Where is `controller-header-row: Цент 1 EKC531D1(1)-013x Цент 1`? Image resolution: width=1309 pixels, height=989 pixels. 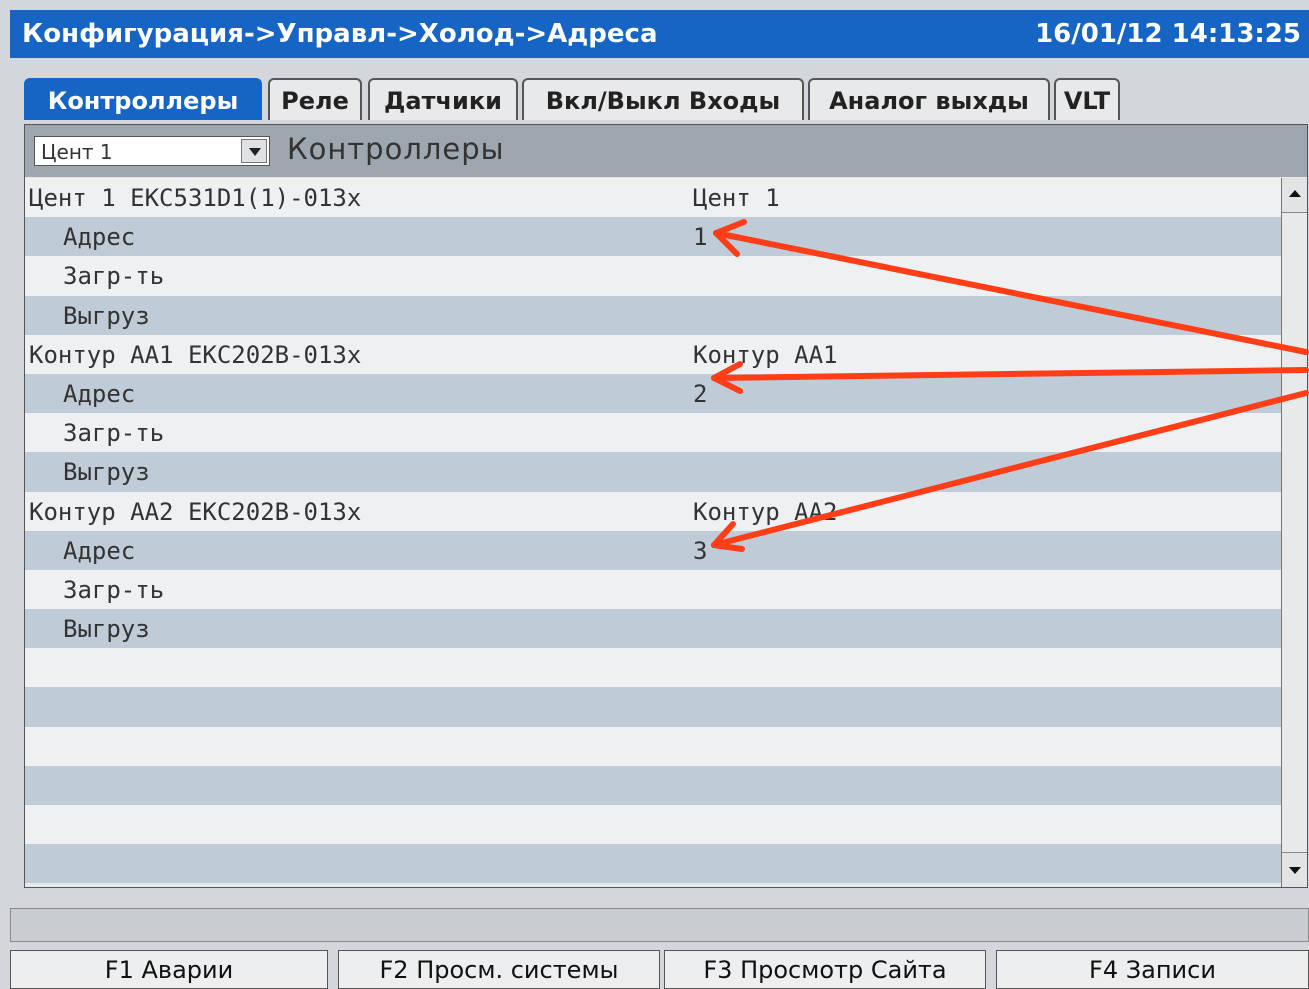 controller-header-row: Цент 1 EKC531D1(1)-013x Цент 1 is located at coordinates (653, 198).